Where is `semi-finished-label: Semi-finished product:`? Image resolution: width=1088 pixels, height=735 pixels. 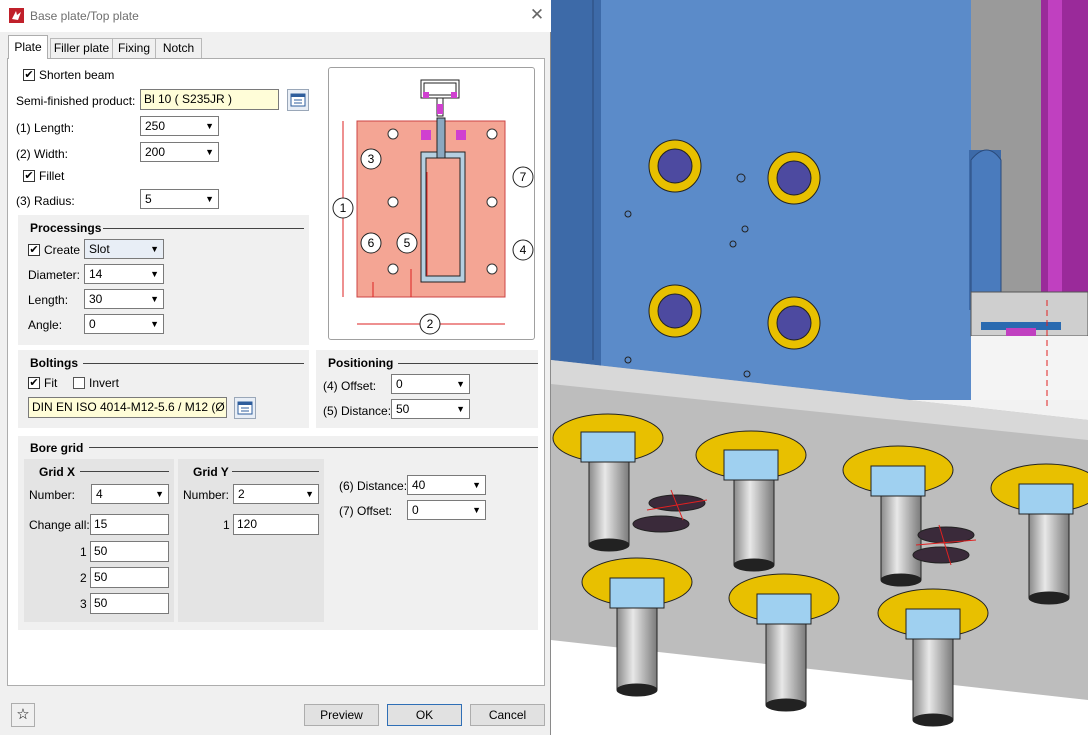
semi-finished-label: Semi-finished product: is located at coordinates (76, 101).